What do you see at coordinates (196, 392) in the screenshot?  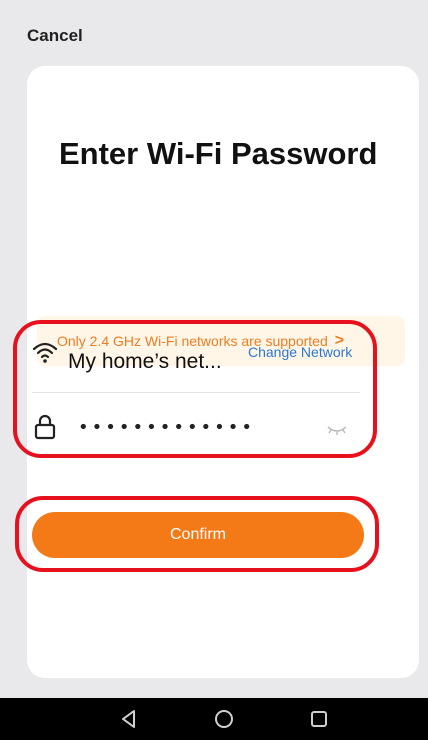 I see `field-divider` at bounding box center [196, 392].